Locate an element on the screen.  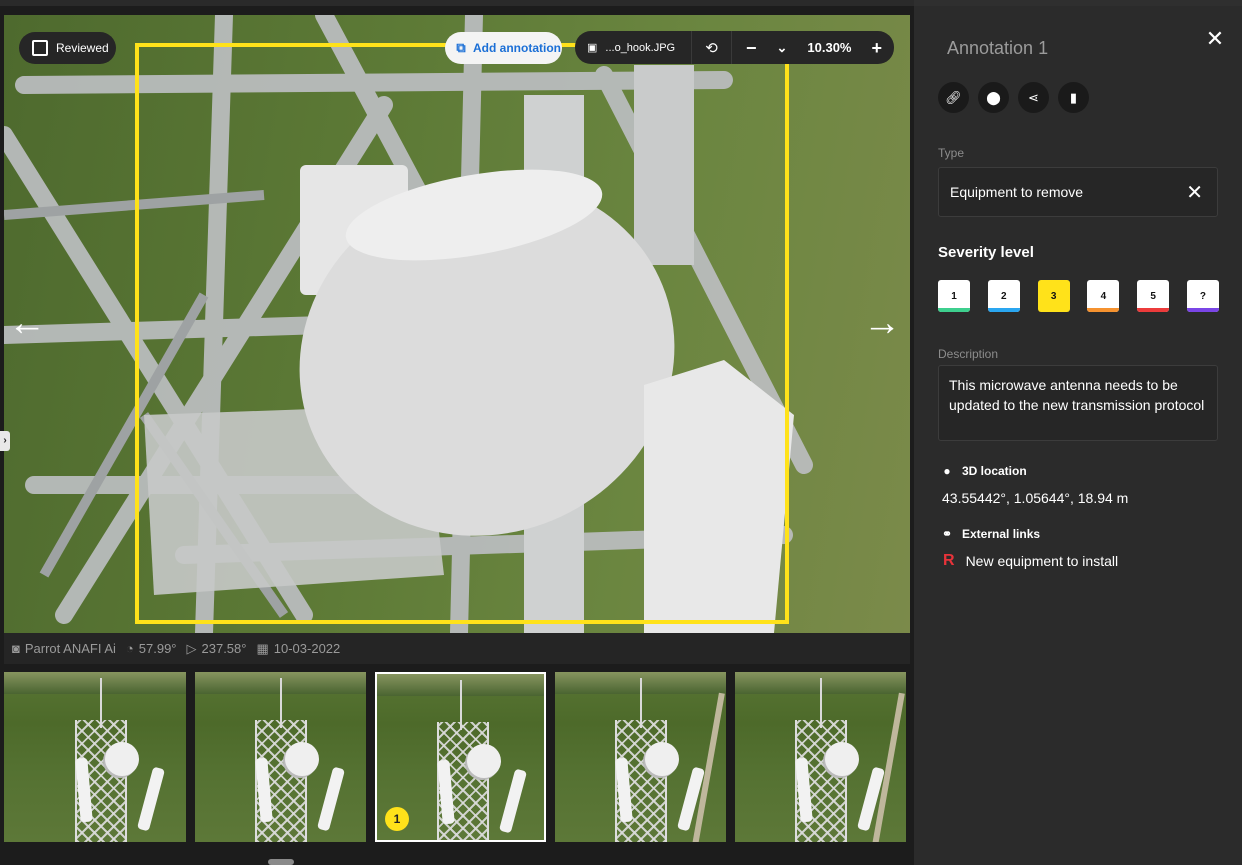
type-label: Type is located at coordinates (951, 153).